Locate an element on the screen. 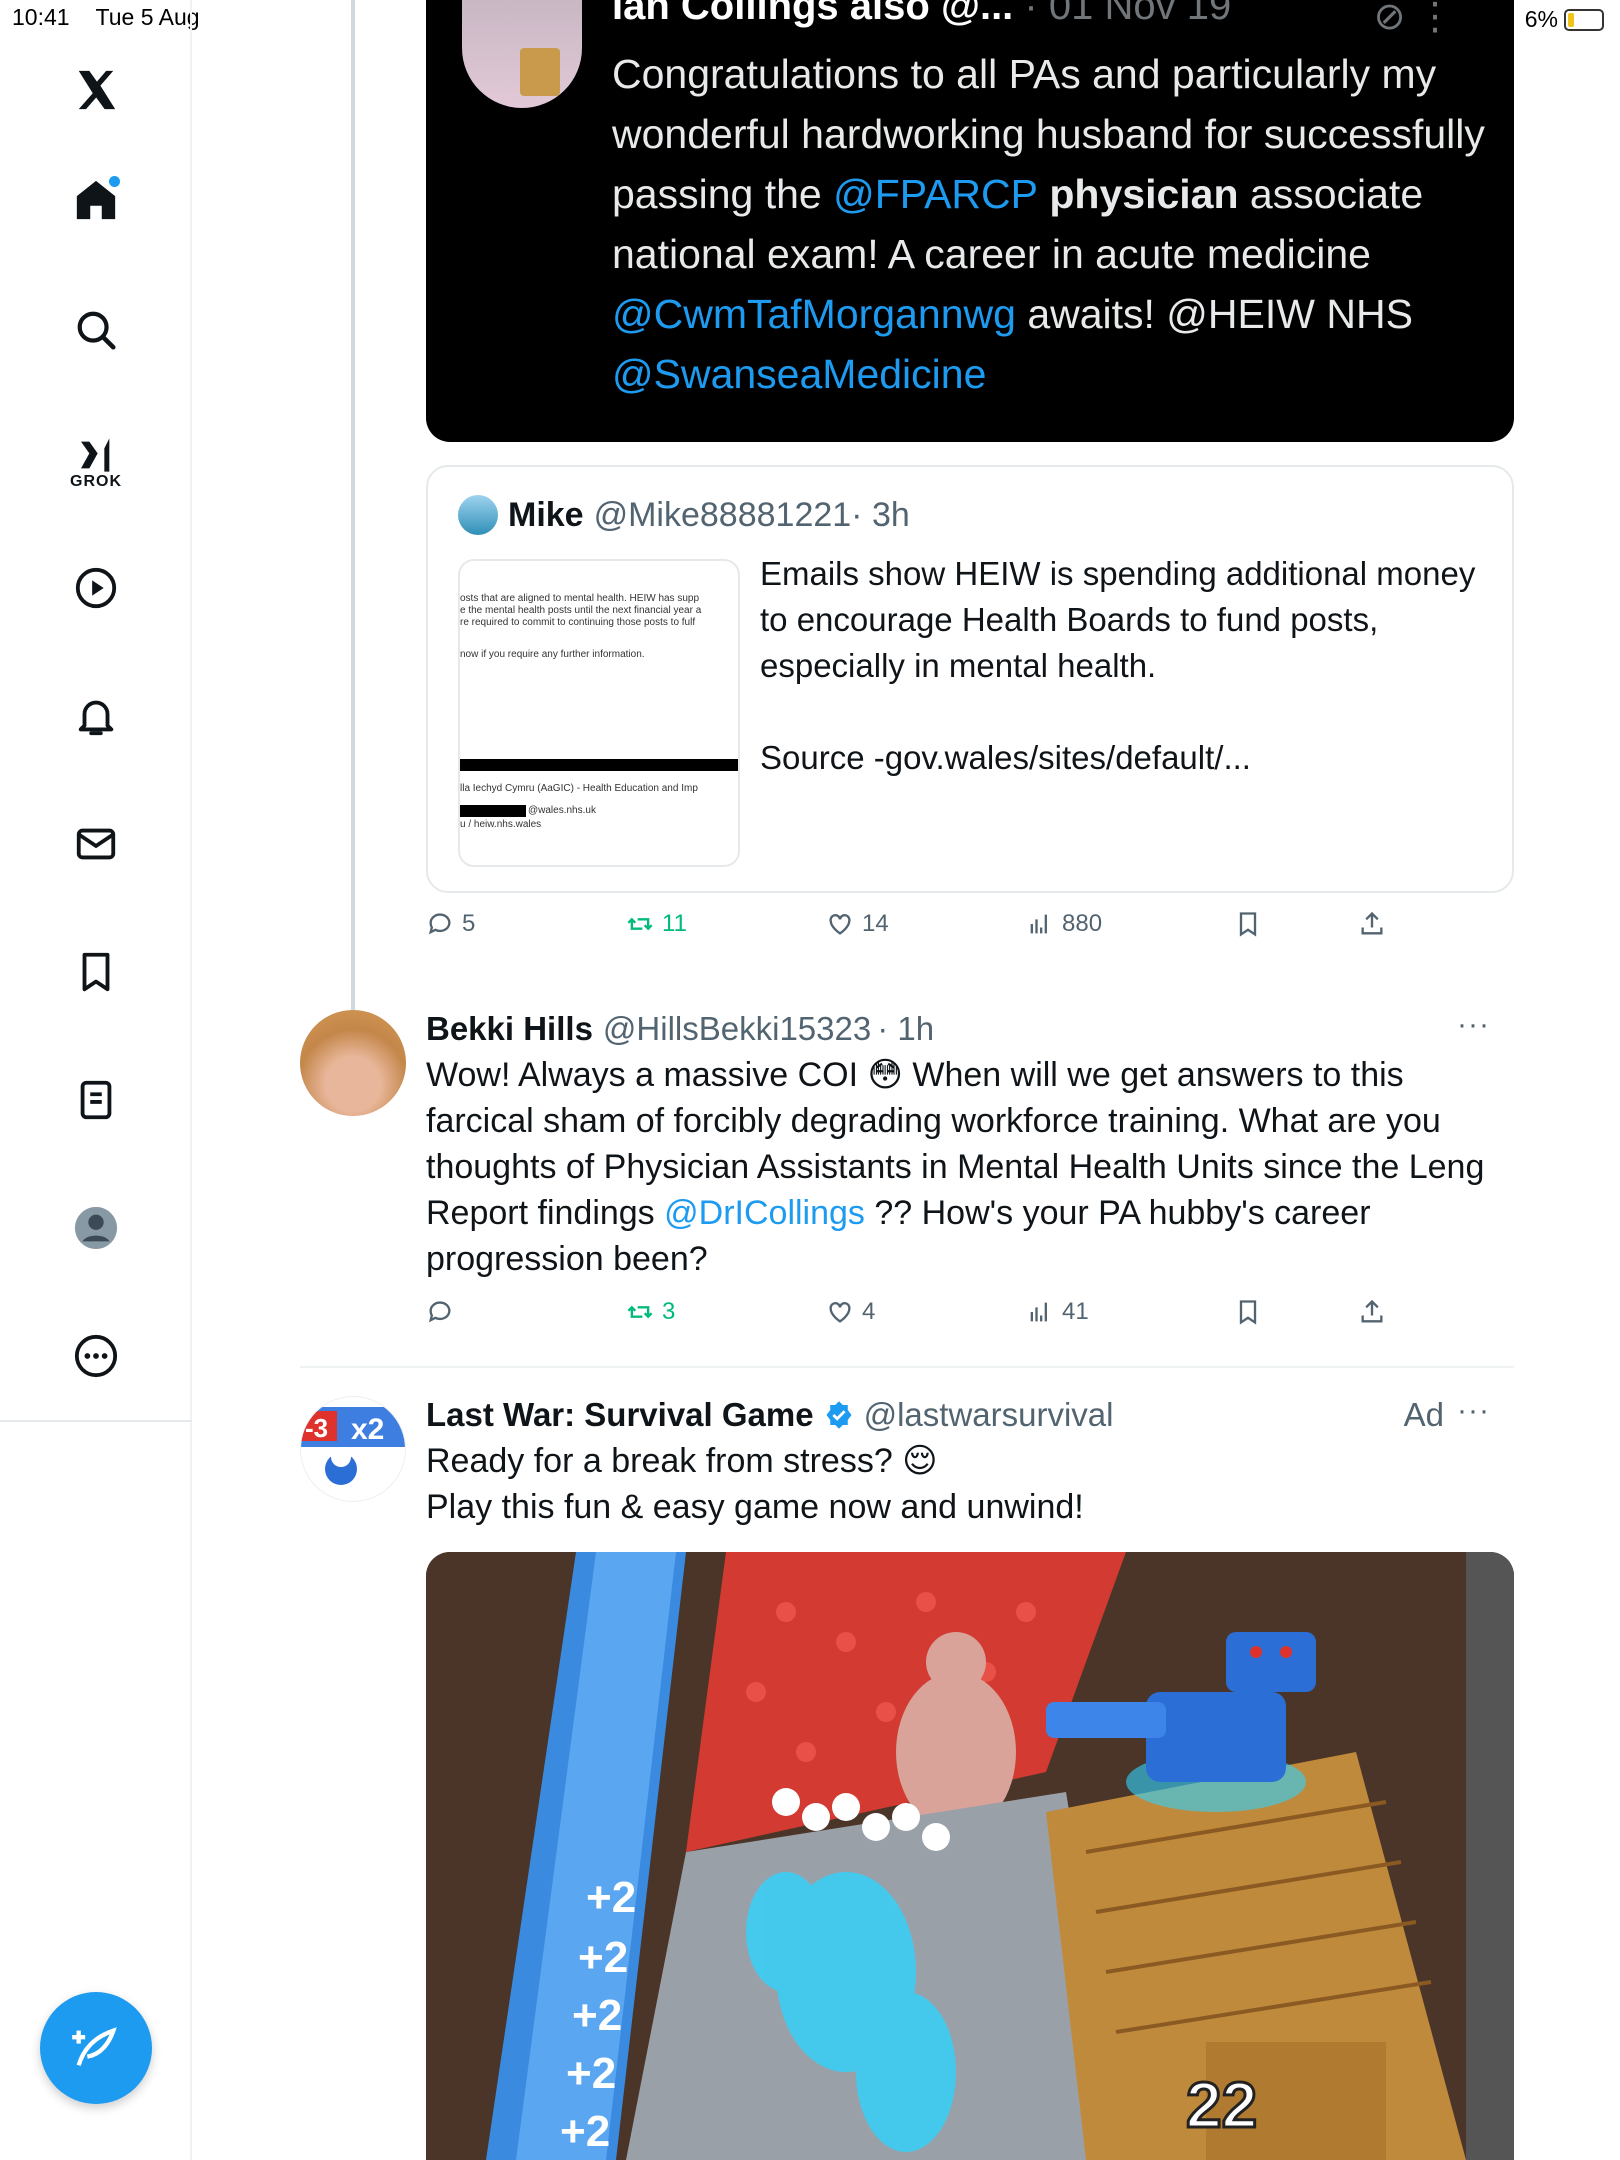 The height and width of the screenshot is (2160, 1620). list-icon is located at coordinates (96, 1100).